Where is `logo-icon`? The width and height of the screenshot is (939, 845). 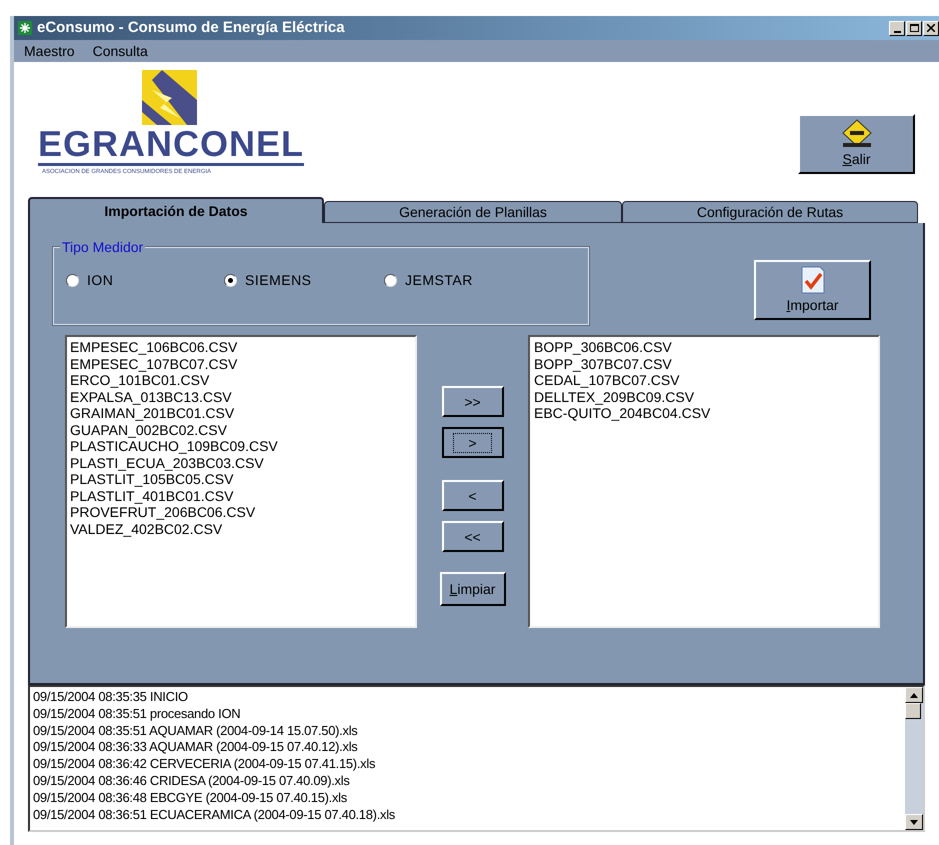
logo-icon is located at coordinates (169, 97).